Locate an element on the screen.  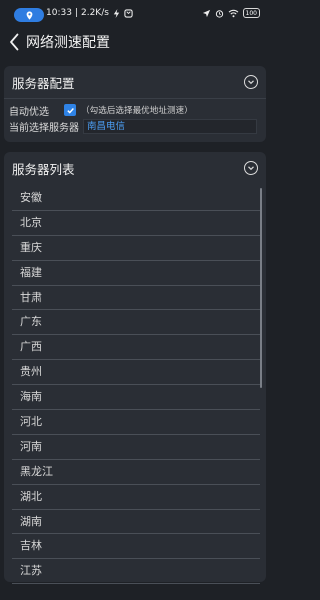
server-list-item: 湖北 is located at coordinates (136, 497).